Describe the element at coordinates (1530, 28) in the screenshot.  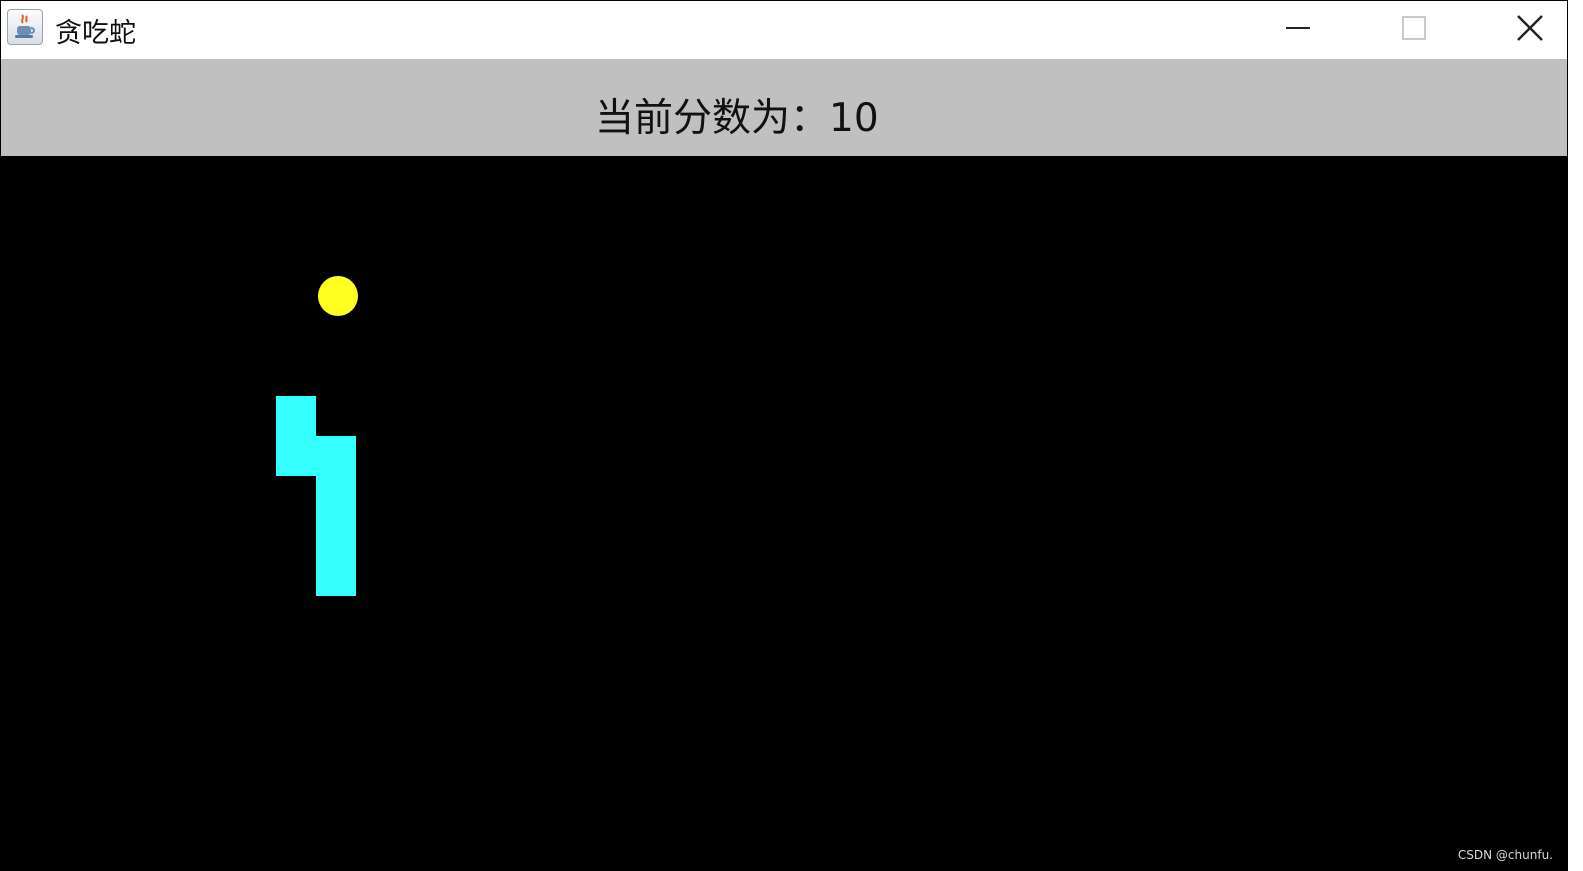
I see `close-icon` at that location.